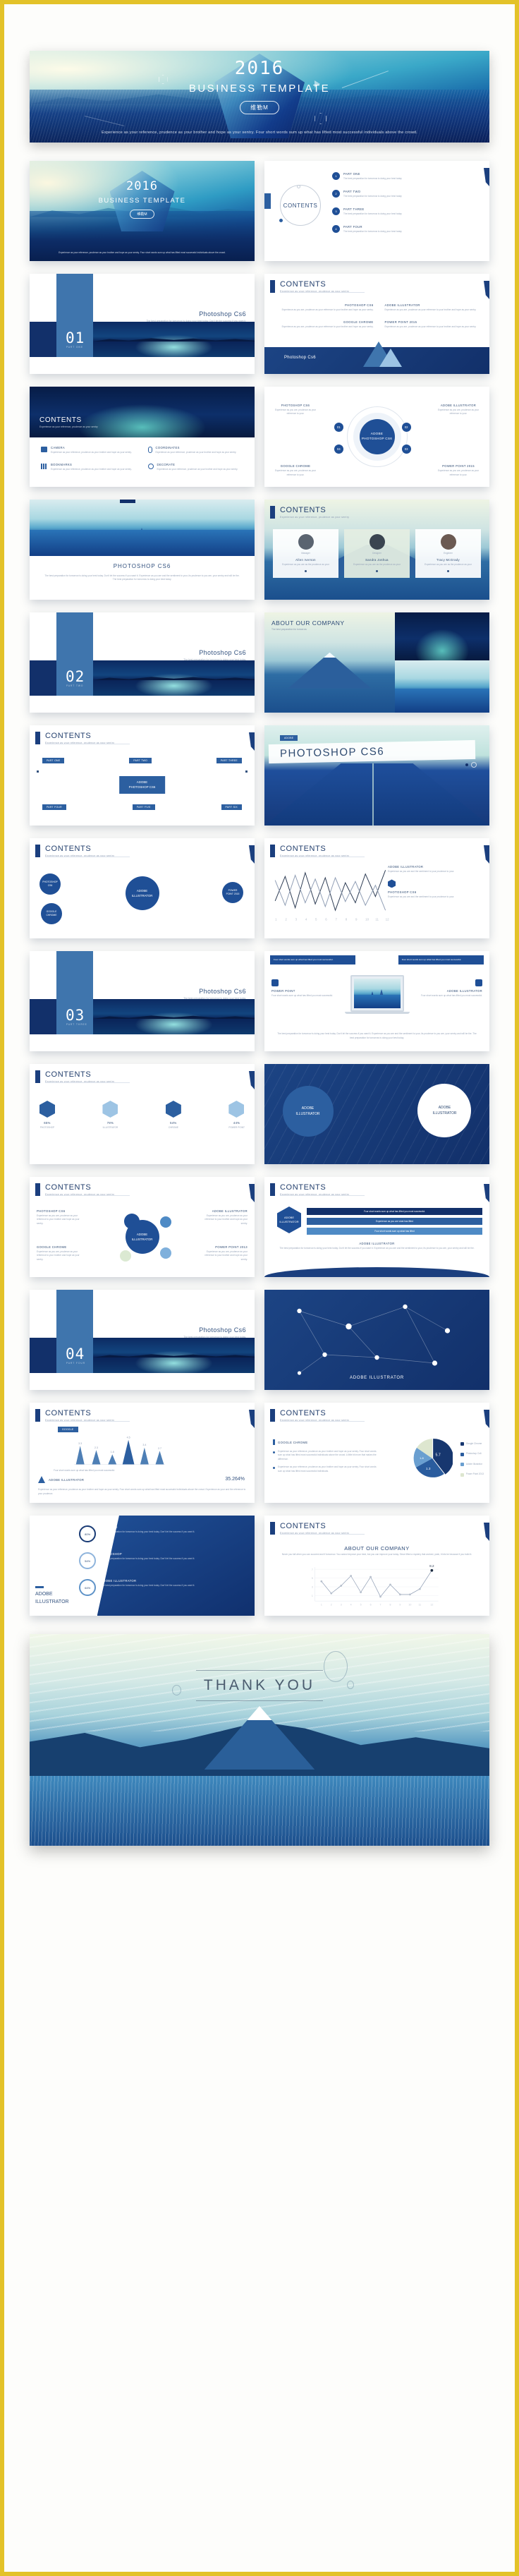 The image size is (519, 2576). What do you see at coordinates (444, 1114) in the screenshot?
I see `right-line2: ILLUSTRATOR` at bounding box center [444, 1114].